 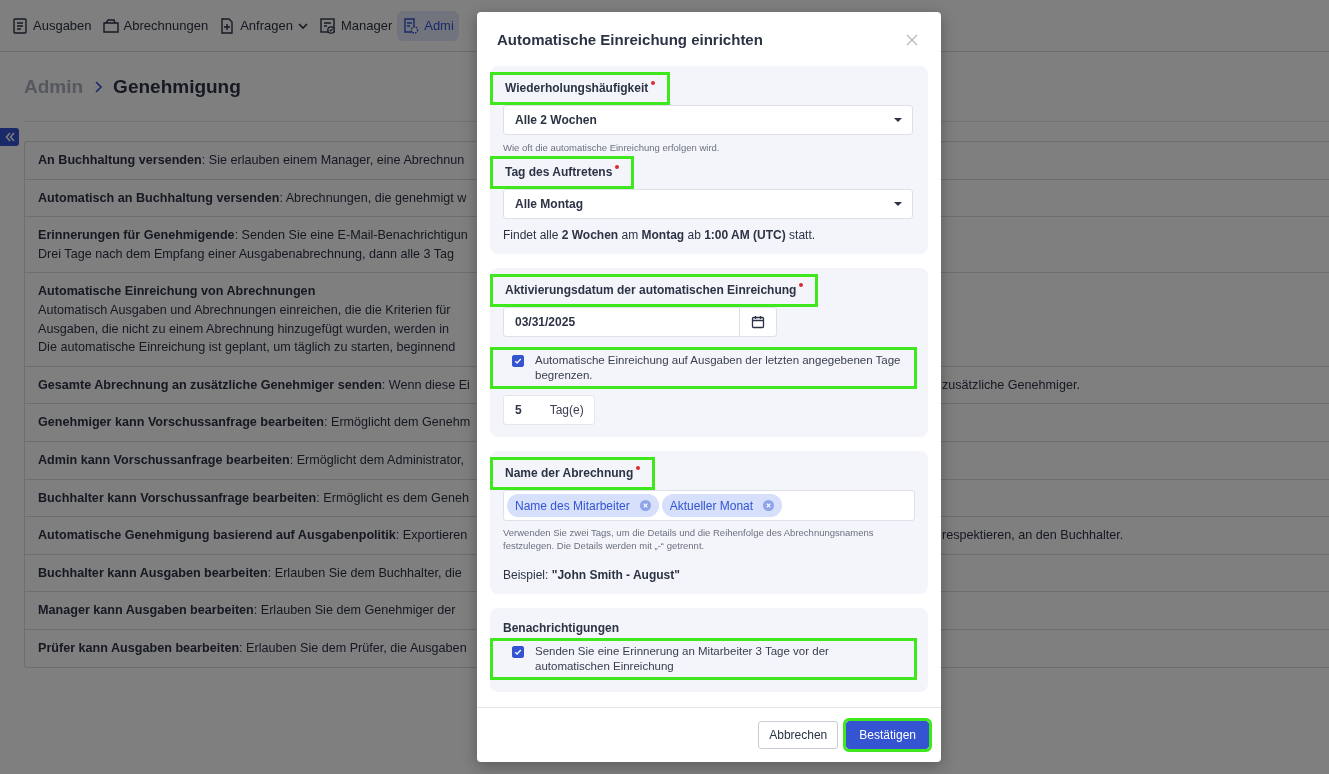 I want to click on setting-text: zusätzliche Genehmiger., so click(x=1011, y=385).